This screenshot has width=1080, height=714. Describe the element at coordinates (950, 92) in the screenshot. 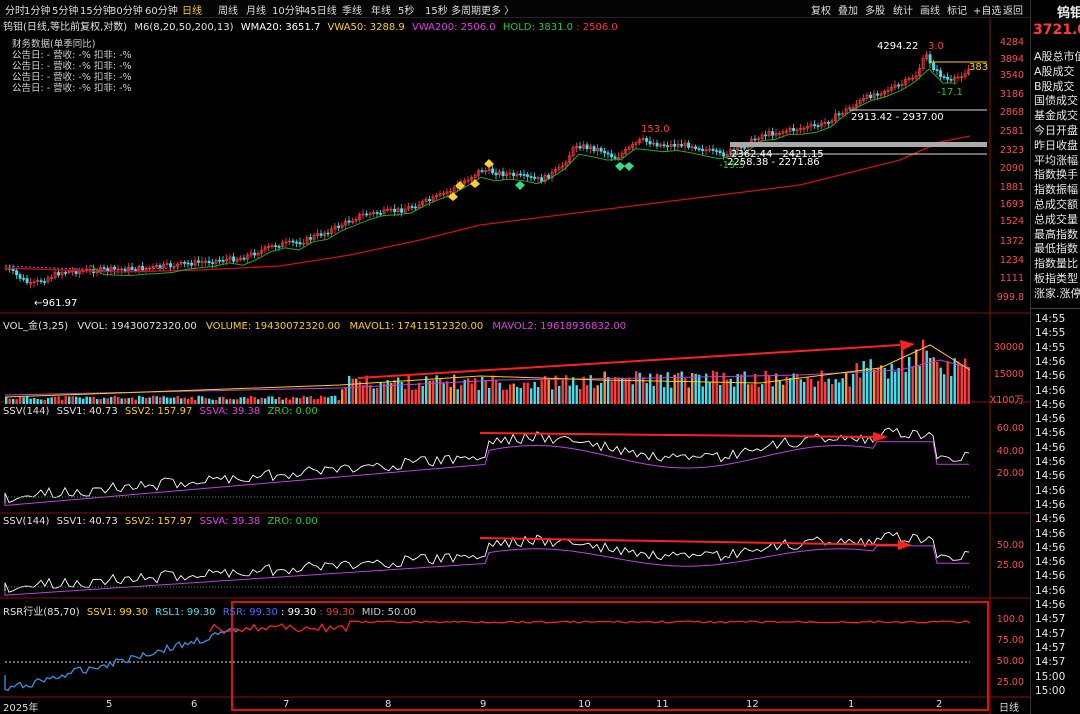

I see `neg-mark-2: -17.1` at that location.